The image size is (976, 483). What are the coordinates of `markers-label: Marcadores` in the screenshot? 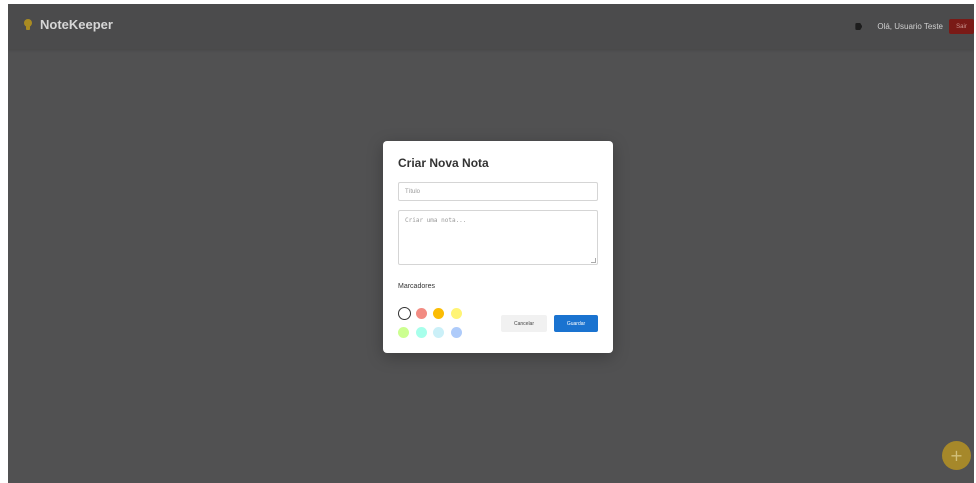 It's located at (416, 286).